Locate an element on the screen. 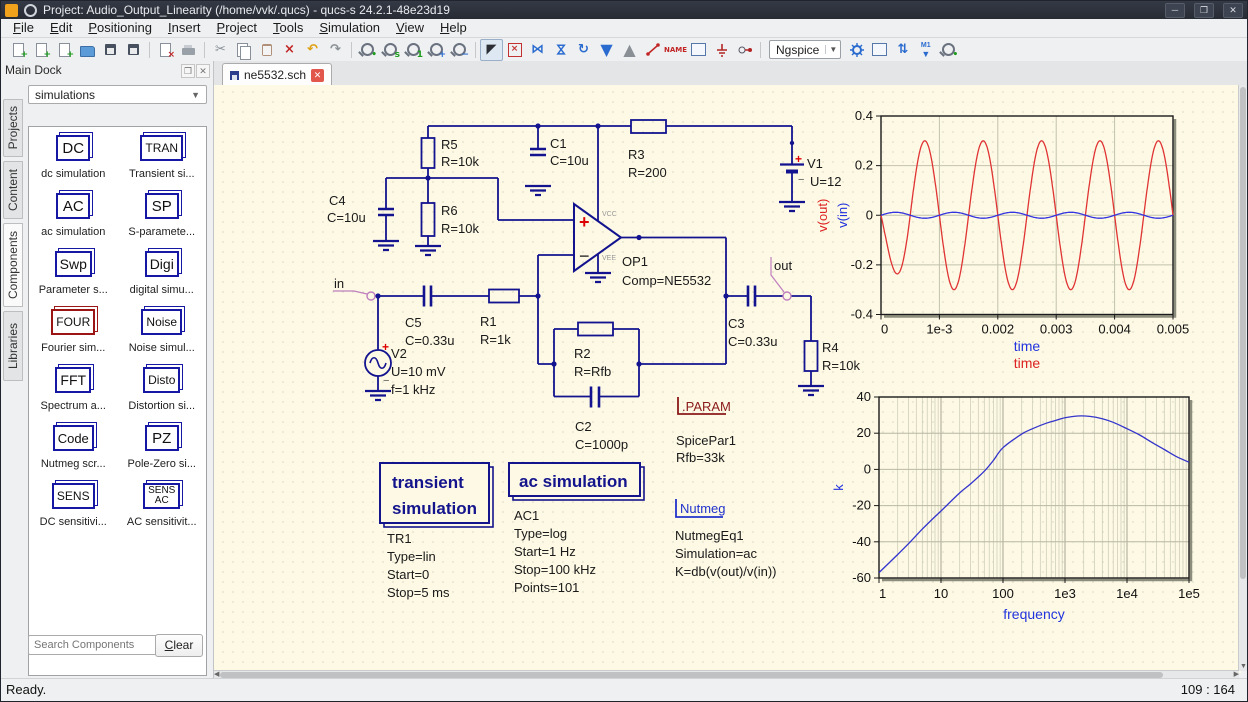 Image resolution: width=1248 pixels, height=702 pixels. schematic-label: R3 is located at coordinates (636, 154).